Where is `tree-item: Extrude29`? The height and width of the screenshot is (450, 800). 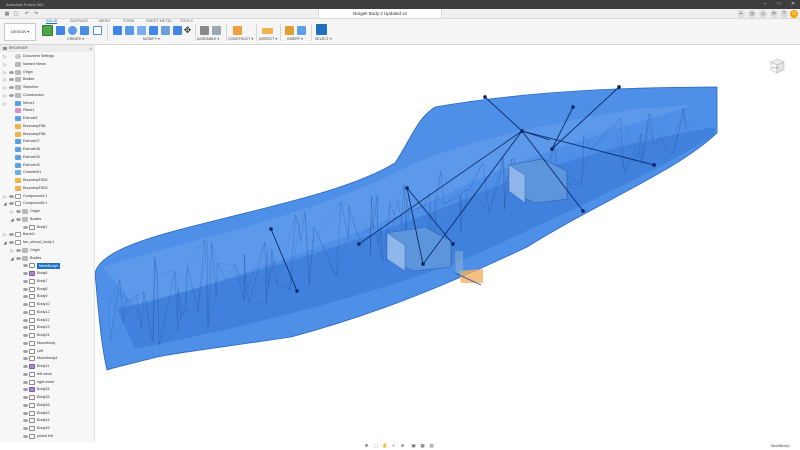 tree-item: Extrude29 is located at coordinates (47, 158).